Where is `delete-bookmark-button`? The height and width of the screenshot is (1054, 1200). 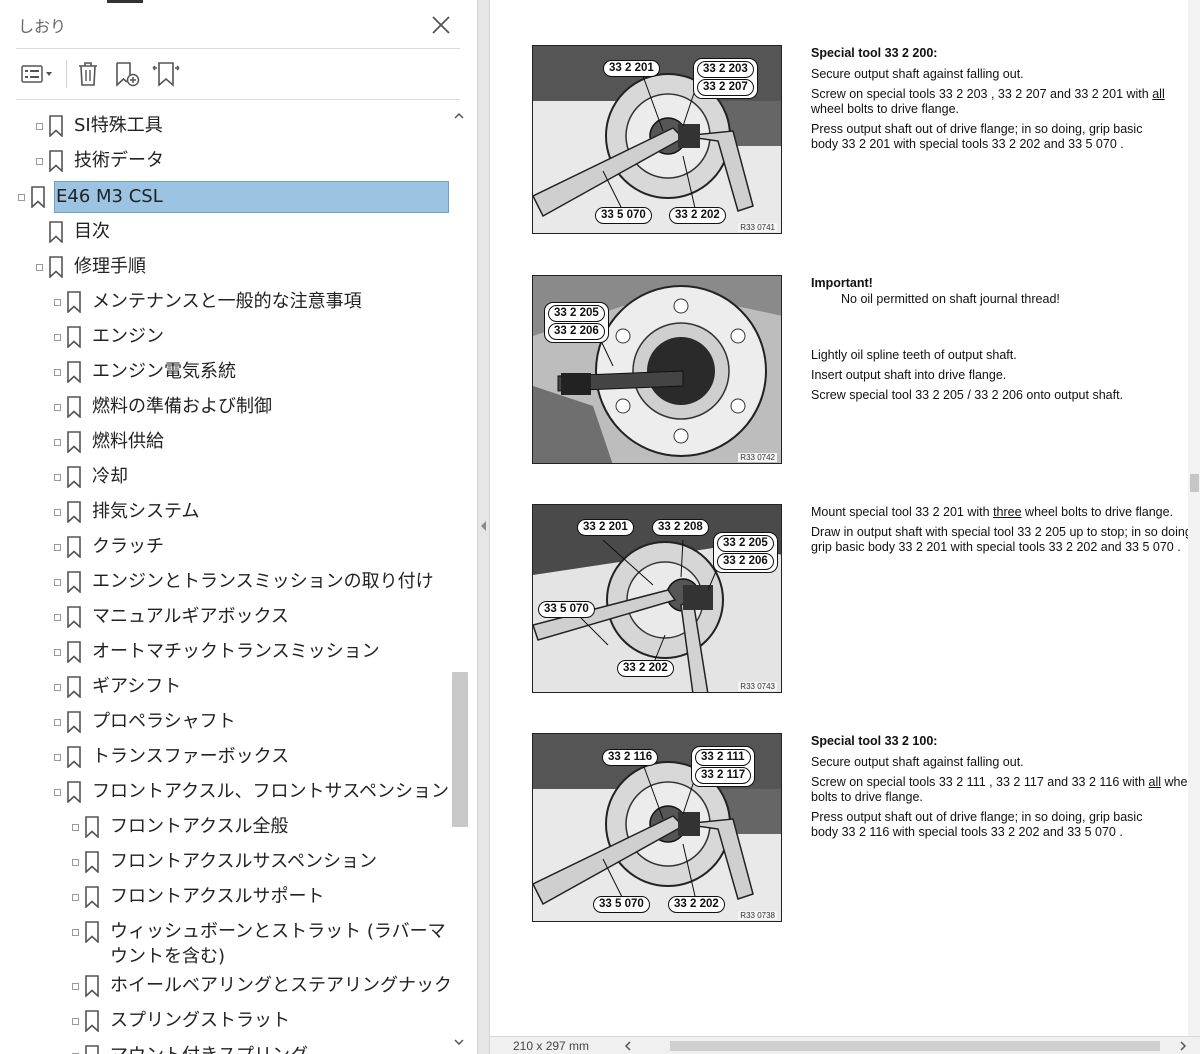
delete-bookmark-button is located at coordinates (88, 74).